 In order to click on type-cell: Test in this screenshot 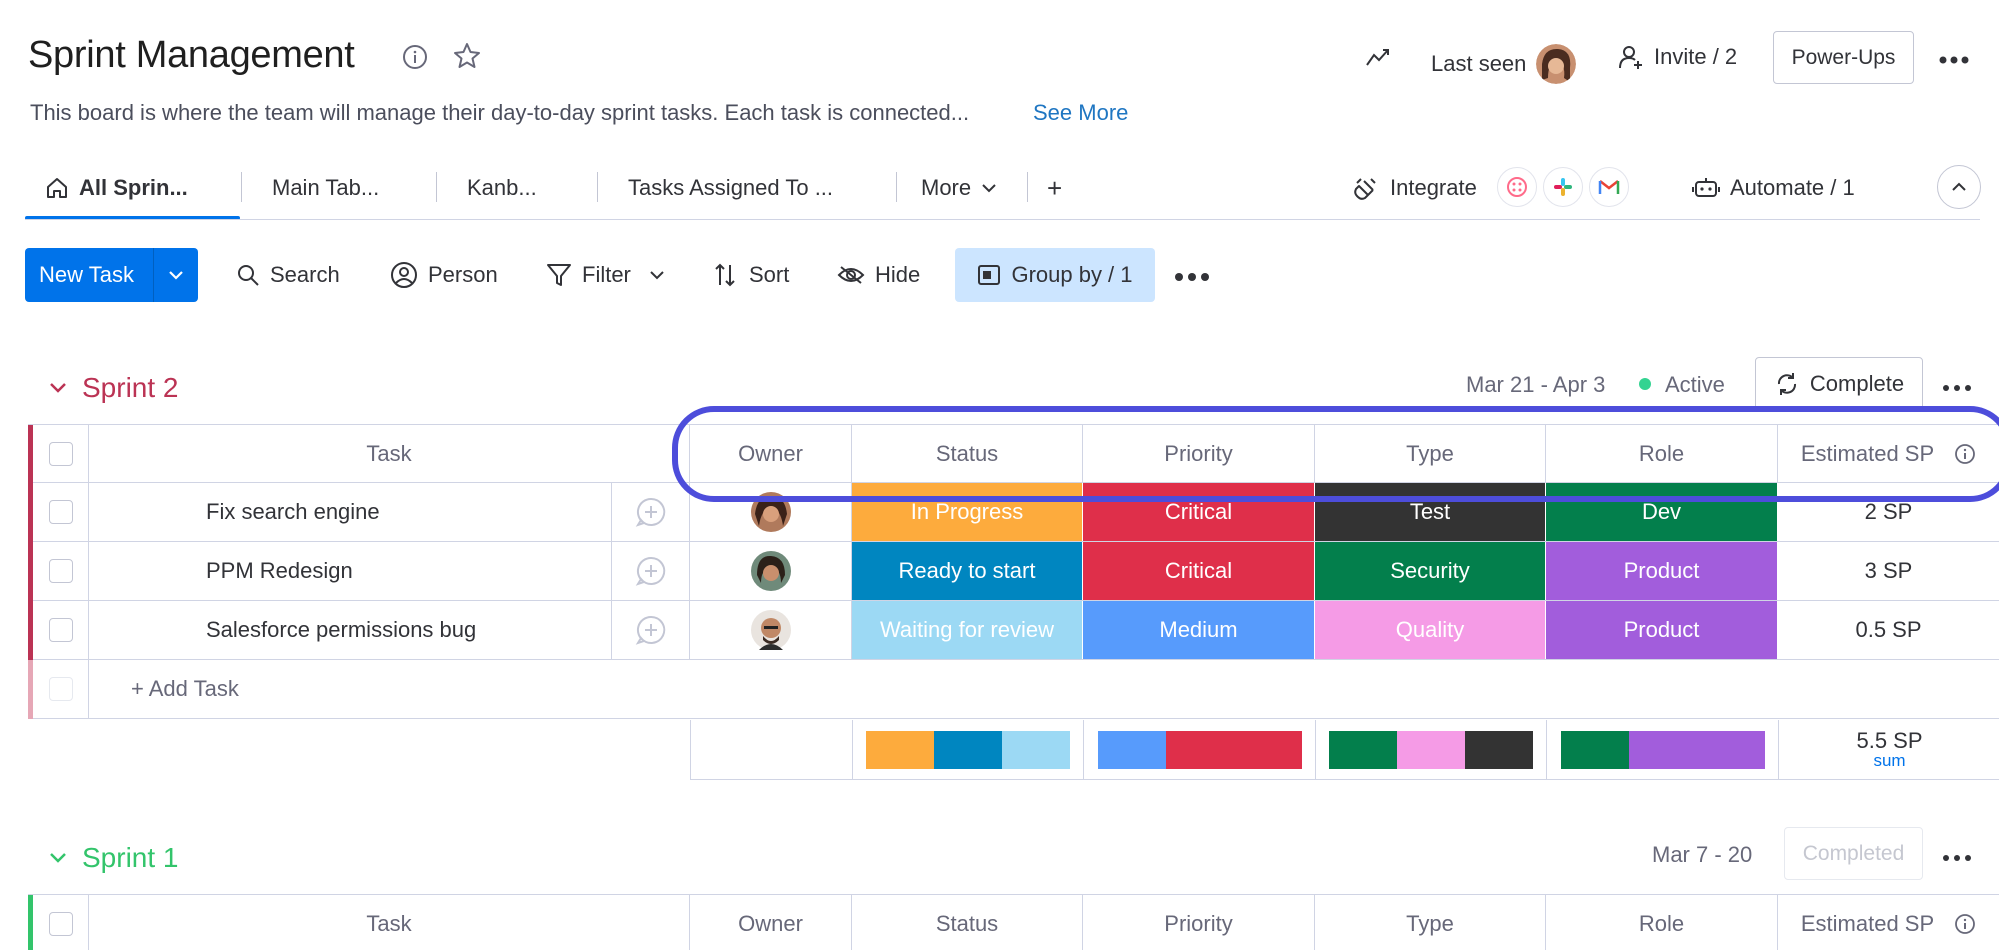, I will do `click(1430, 512)`.